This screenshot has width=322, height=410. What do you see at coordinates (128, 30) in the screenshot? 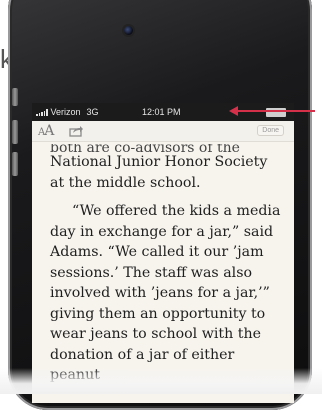
I see `front-camera` at bounding box center [128, 30].